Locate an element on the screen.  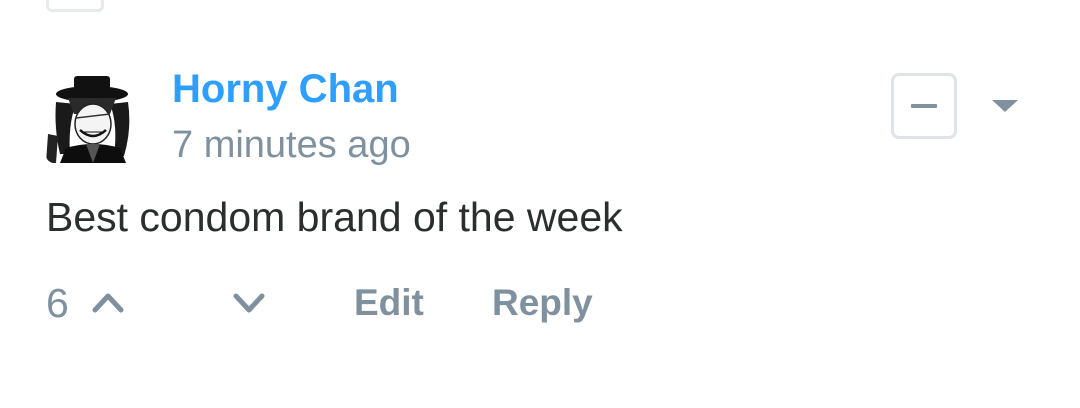
collapse-button is located at coordinates (924, 106).